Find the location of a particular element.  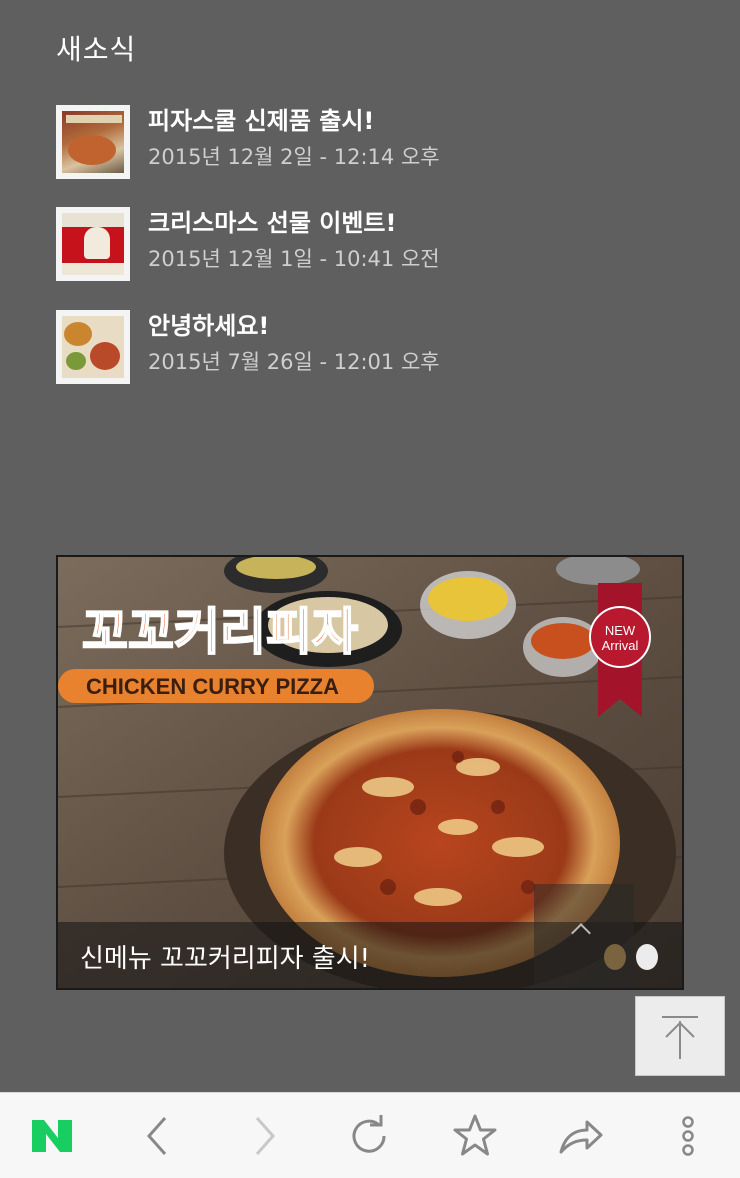

ribbon-new-text: NEW is located at coordinates (620, 630).